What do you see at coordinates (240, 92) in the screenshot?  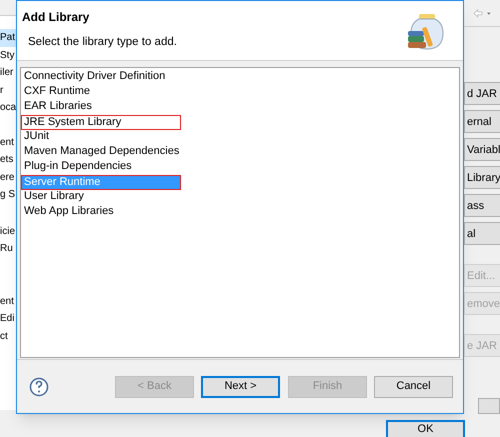 I see `library-item: CXF Runtime` at bounding box center [240, 92].